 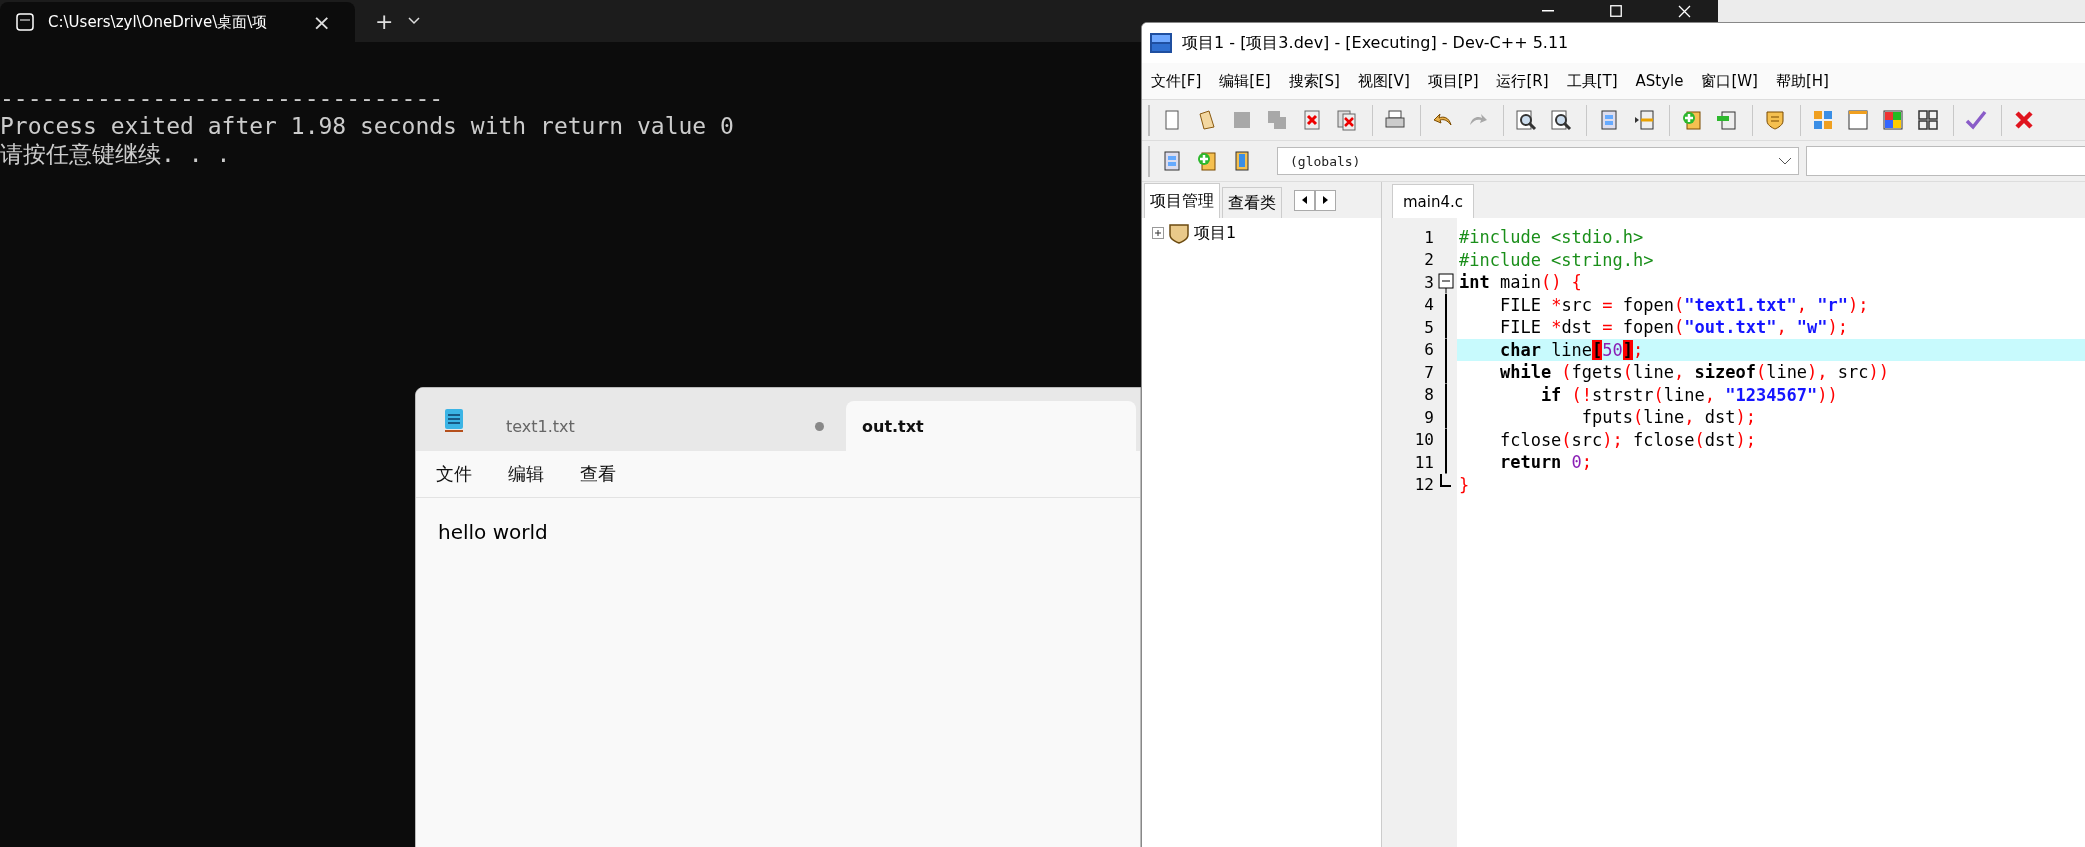 I want to click on line-number: 9, so click(x=1428, y=417).